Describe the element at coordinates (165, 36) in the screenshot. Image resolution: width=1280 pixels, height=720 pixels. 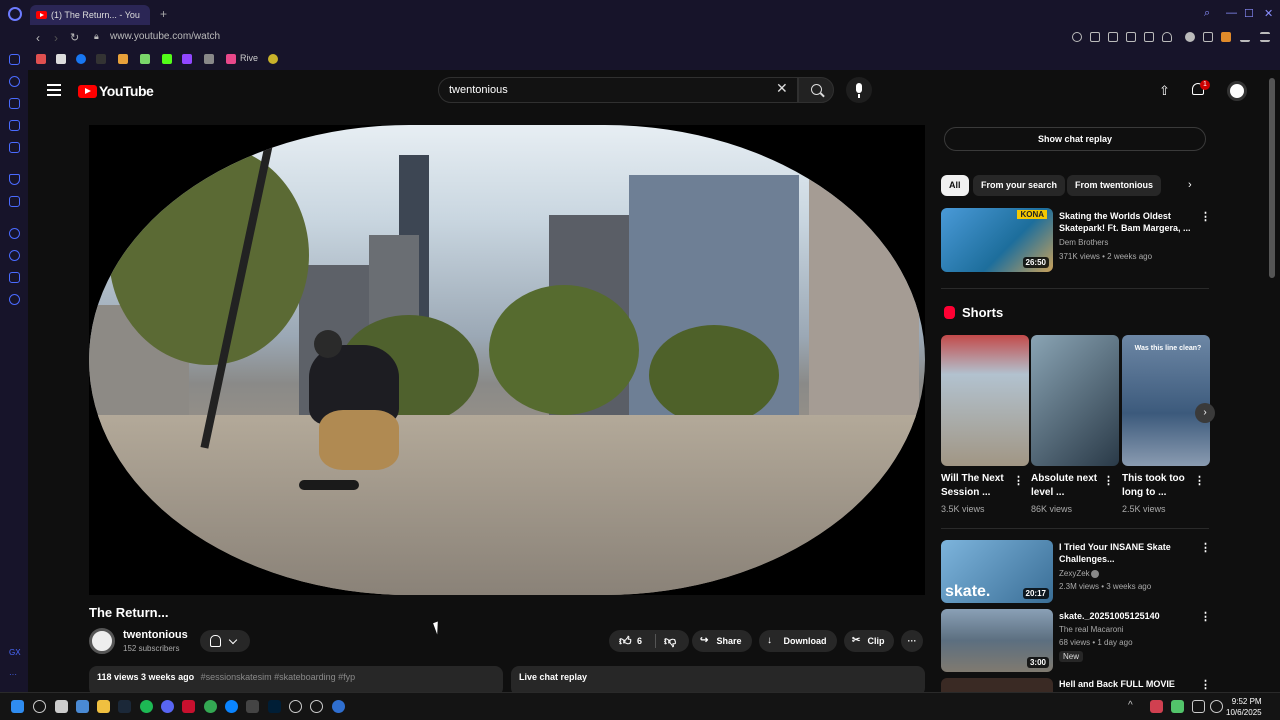
I see `url-field: www.youtube.com/watch` at that location.